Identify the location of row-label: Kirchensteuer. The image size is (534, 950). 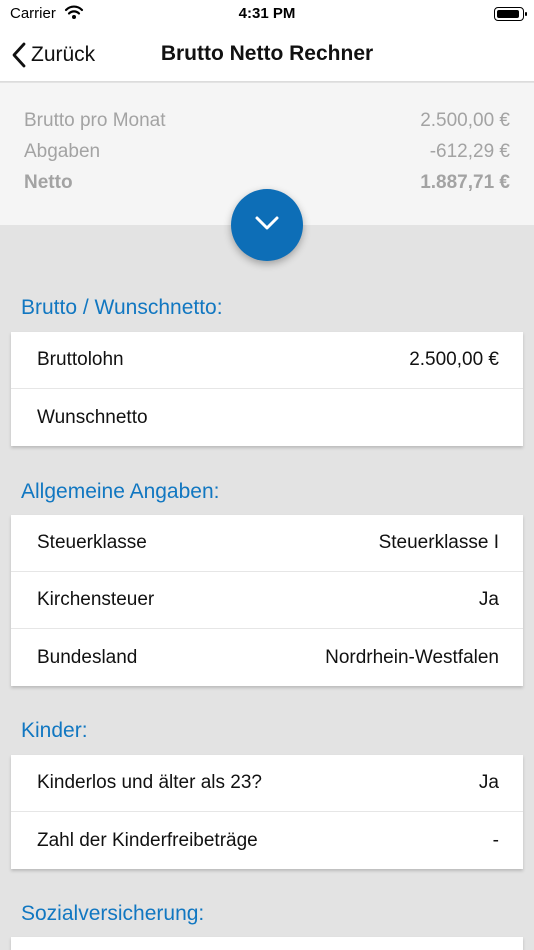
(96, 599).